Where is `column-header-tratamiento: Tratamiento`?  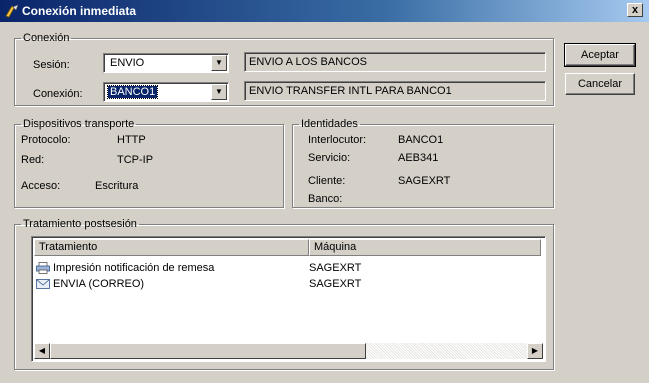
column-header-tratamiento: Tratamiento is located at coordinates (171, 247).